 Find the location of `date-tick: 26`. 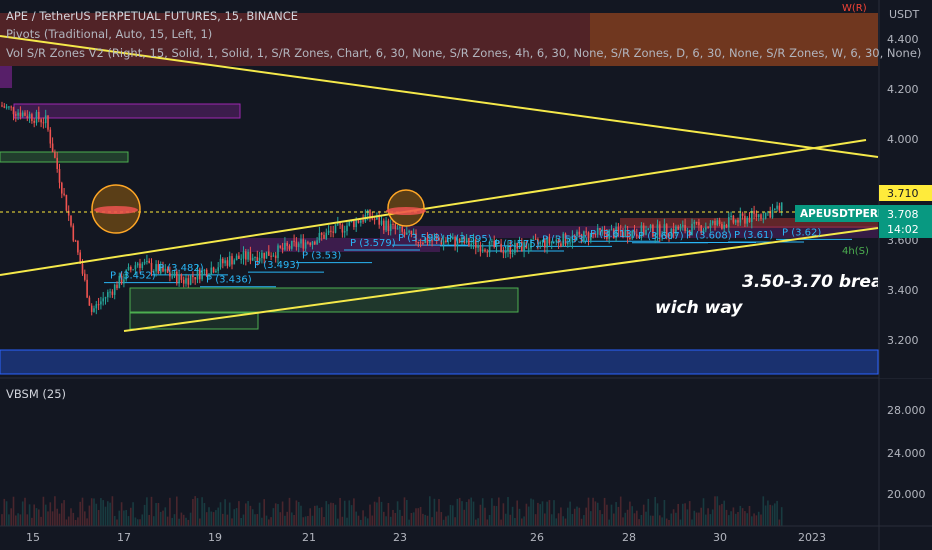

date-tick: 26 is located at coordinates (537, 537).